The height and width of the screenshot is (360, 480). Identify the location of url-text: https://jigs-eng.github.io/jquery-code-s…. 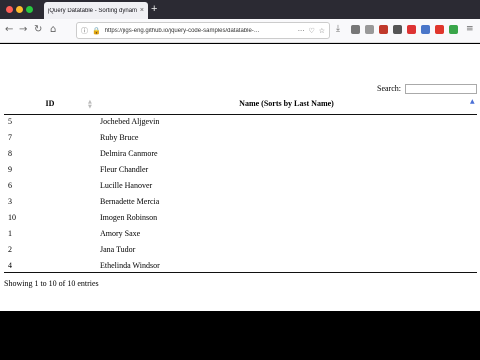
(182, 30).